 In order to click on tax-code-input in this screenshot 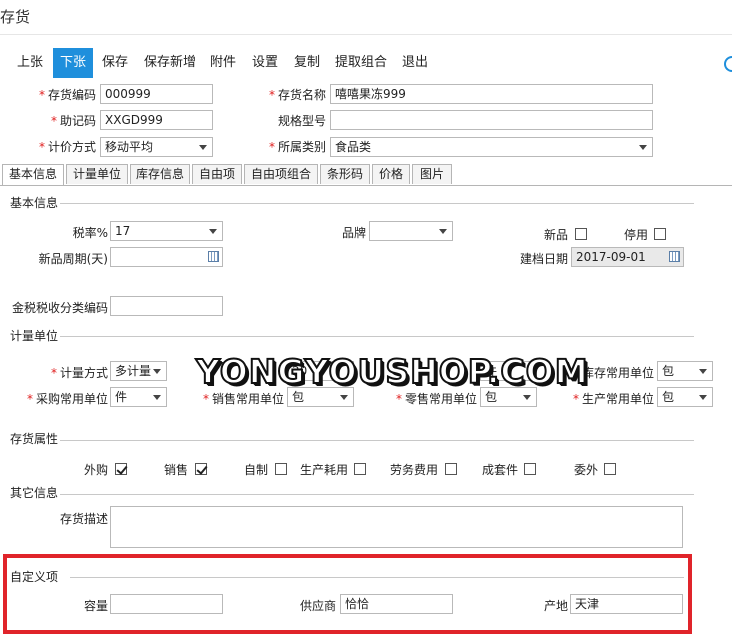, I will do `click(166, 306)`.